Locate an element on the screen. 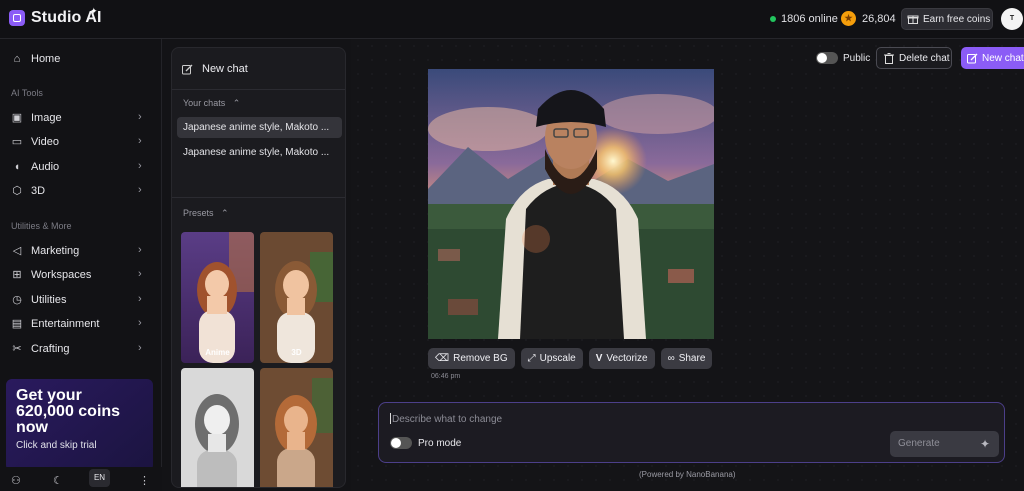 The height and width of the screenshot is (491, 1024). sidebar-item-label: Image is located at coordinates (46, 118).